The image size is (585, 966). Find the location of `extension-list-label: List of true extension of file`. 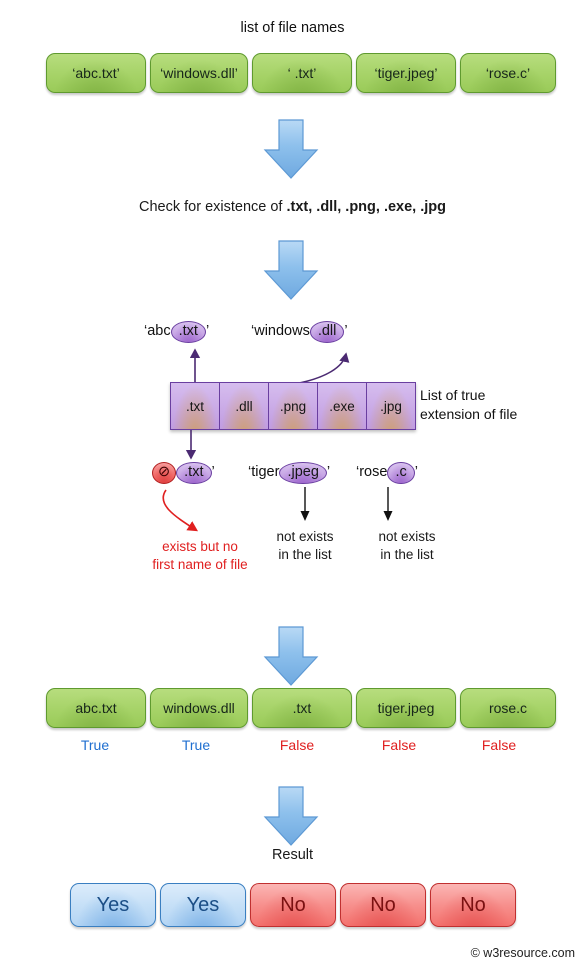

extension-list-label: List of true extension of file is located at coordinates (468, 405).